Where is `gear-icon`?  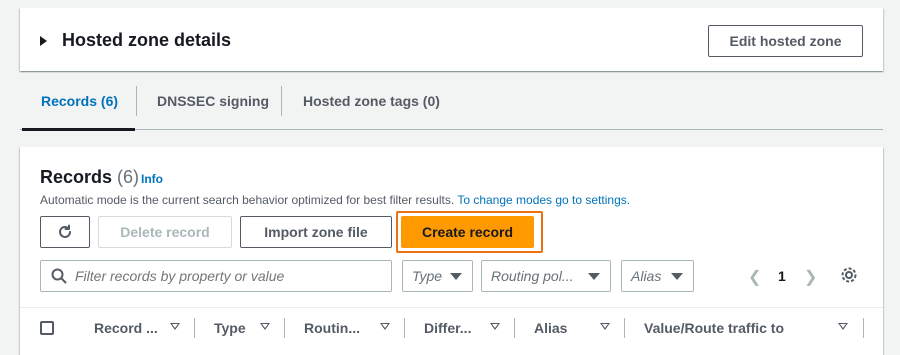 gear-icon is located at coordinates (849, 275).